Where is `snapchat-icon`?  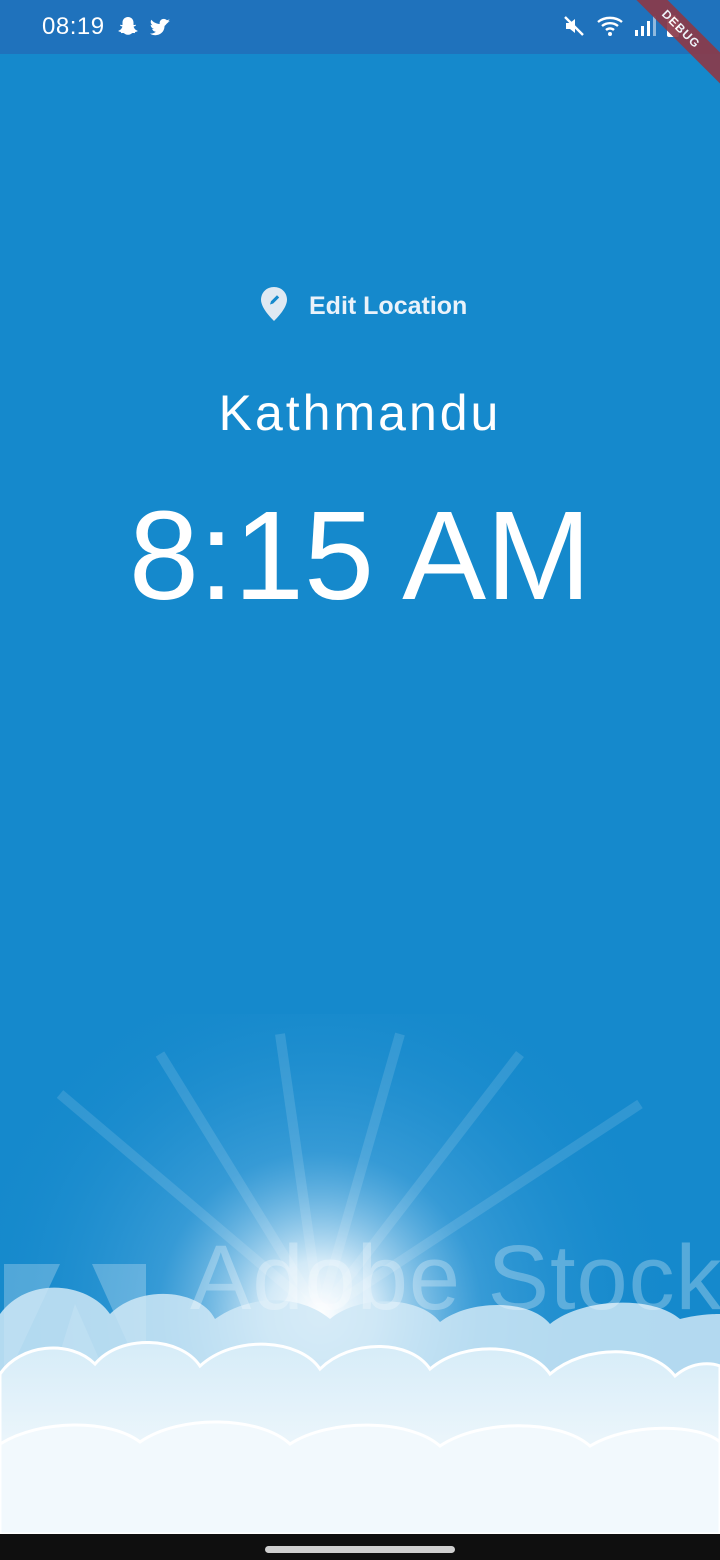
snapchat-icon is located at coordinates (128, 29).